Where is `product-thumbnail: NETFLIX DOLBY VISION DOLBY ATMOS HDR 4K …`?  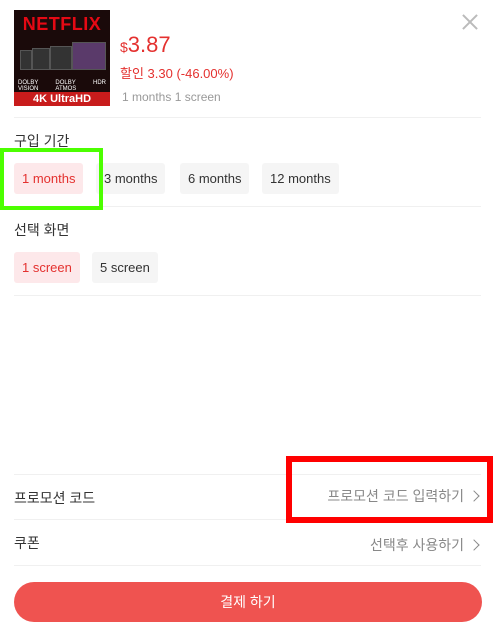
product-thumbnail: NETFLIX DOLBY VISION DOLBY ATMOS HDR 4K … is located at coordinates (62, 58).